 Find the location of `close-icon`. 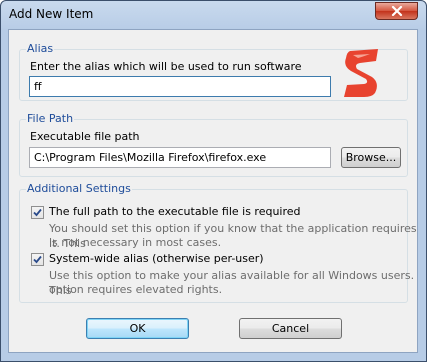

close-icon is located at coordinates (397, 11).